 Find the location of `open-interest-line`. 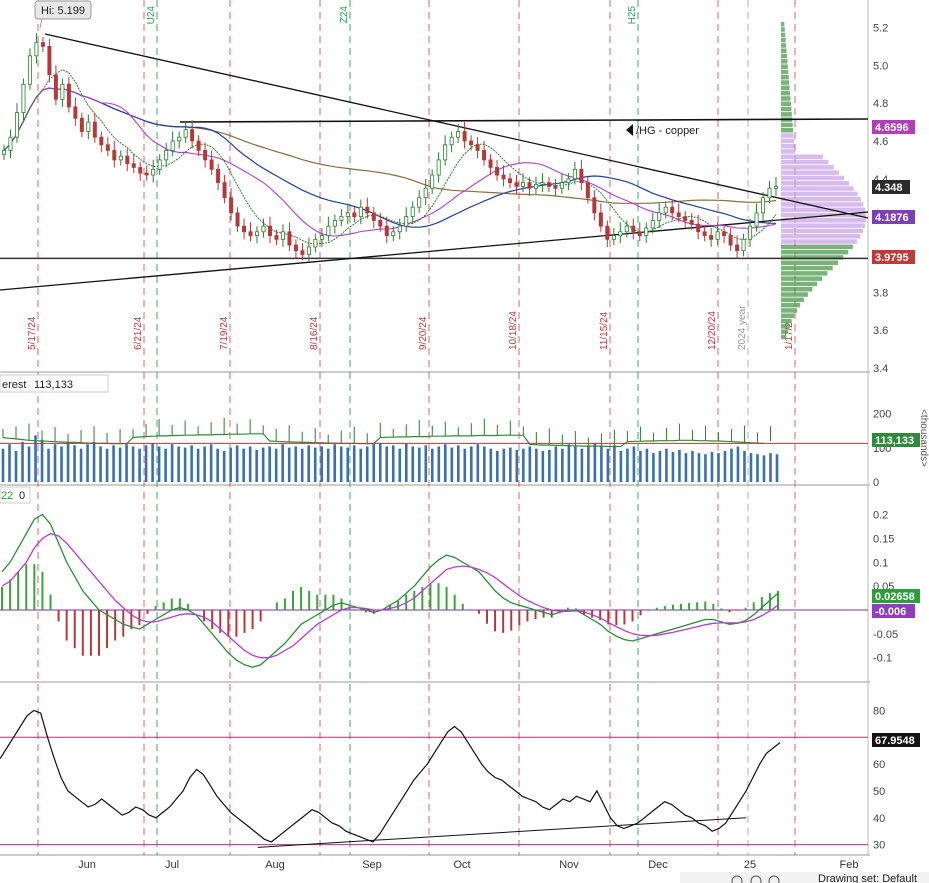

open-interest-line is located at coordinates (383, 440).